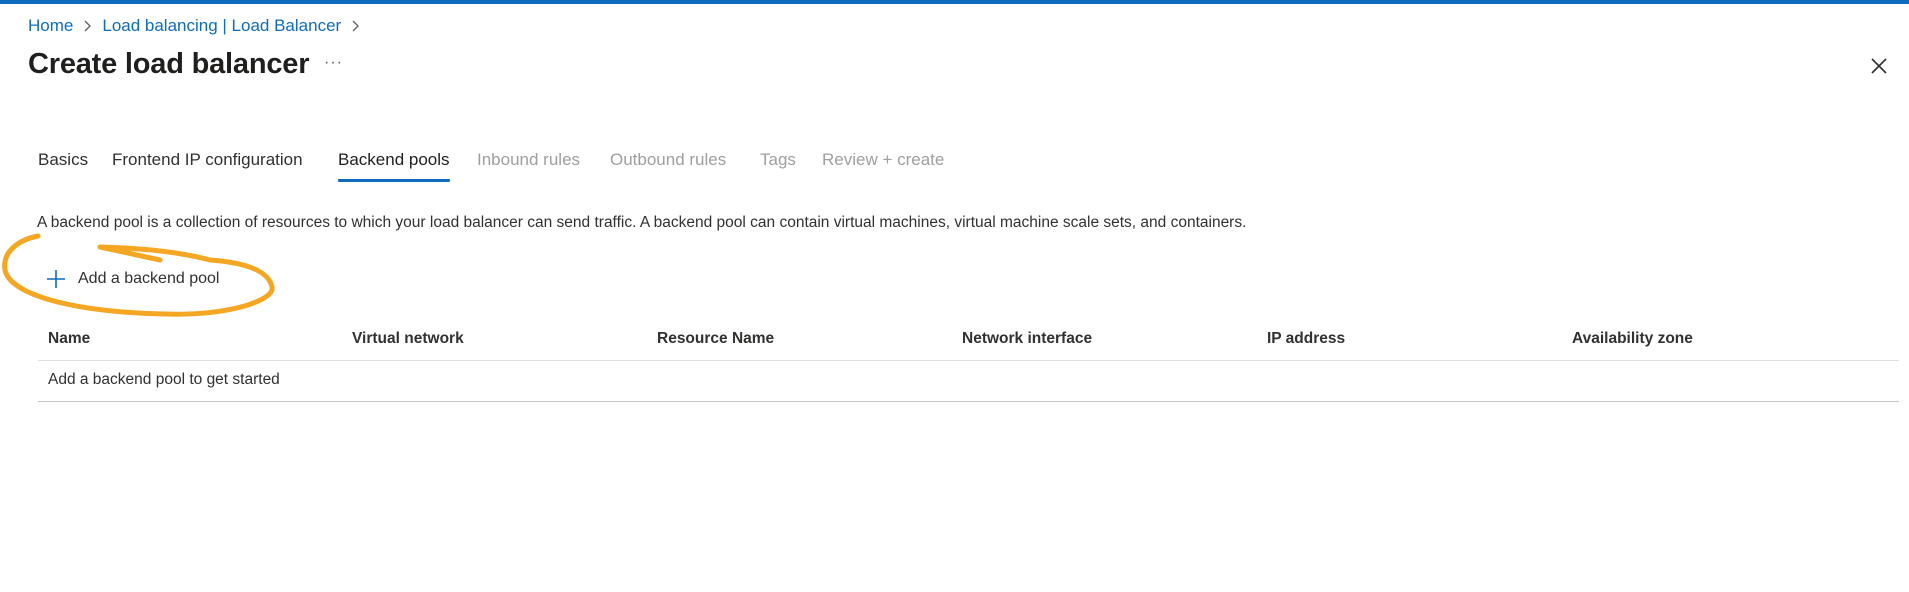 The width and height of the screenshot is (1909, 592). What do you see at coordinates (883, 165) in the screenshot?
I see `tab-review-create: Review + create` at bounding box center [883, 165].